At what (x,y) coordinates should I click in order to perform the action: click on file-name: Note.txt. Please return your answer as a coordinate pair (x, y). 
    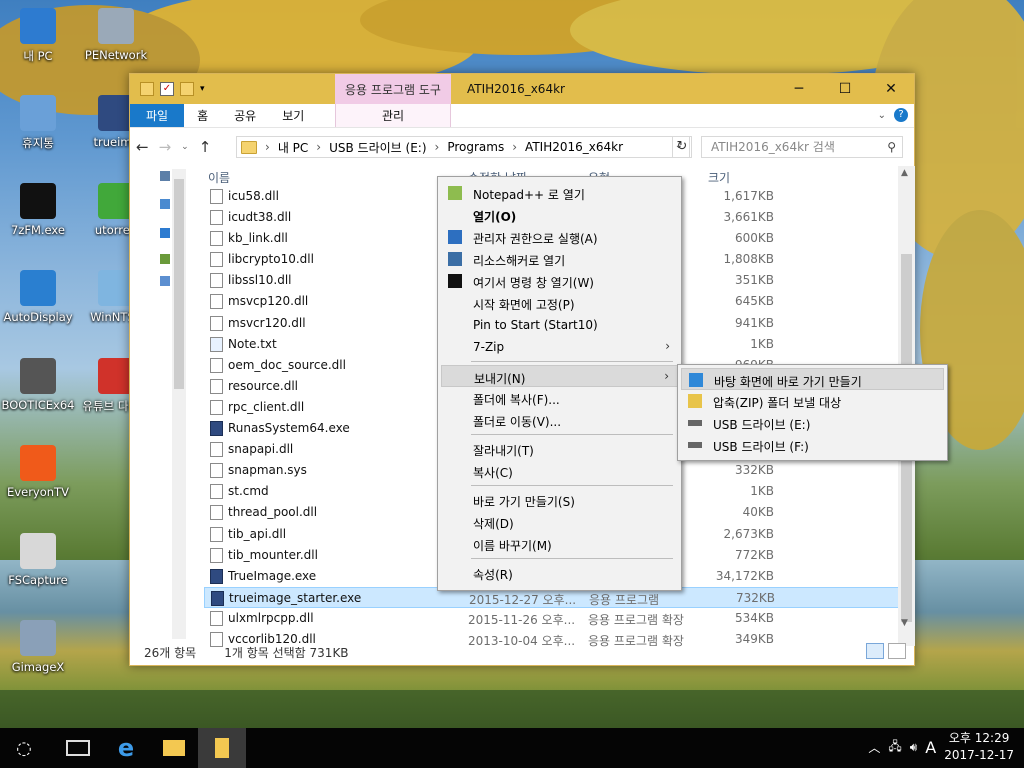
    Looking at the image, I should click on (252, 343).